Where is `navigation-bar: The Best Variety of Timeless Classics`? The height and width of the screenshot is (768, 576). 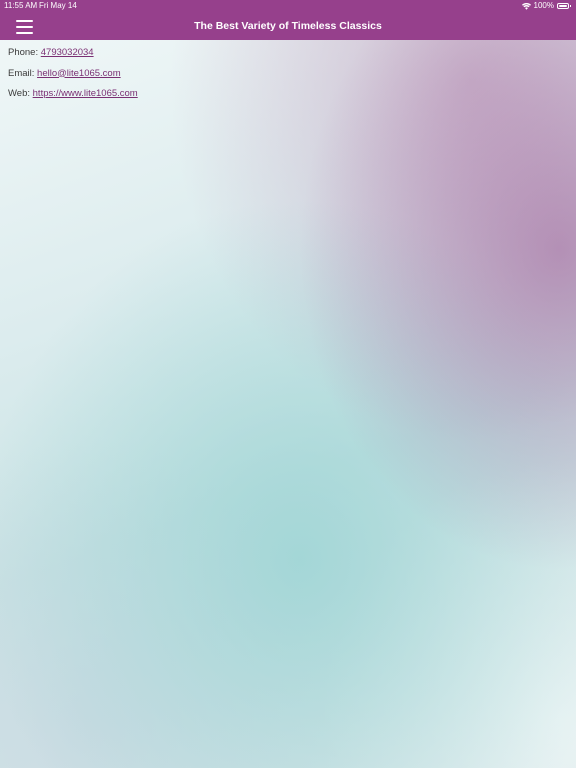 navigation-bar: The Best Variety of Timeless Classics is located at coordinates (288, 26).